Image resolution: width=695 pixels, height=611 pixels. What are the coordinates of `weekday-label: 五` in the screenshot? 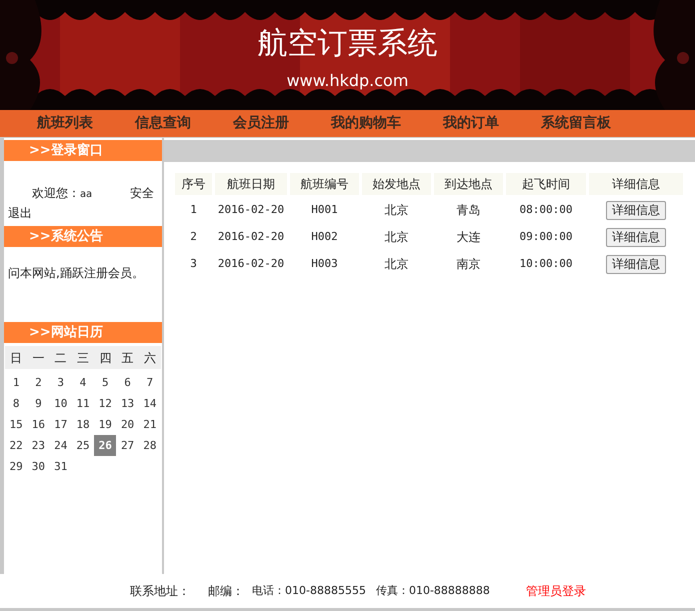 It's located at (127, 358).